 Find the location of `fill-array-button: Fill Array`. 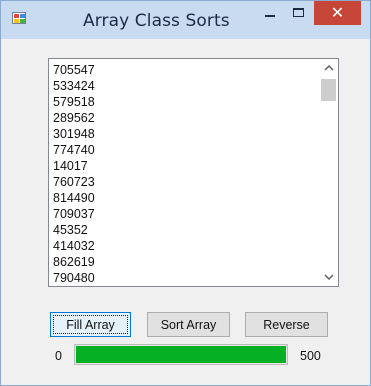

fill-array-button: Fill Array is located at coordinates (90, 324).